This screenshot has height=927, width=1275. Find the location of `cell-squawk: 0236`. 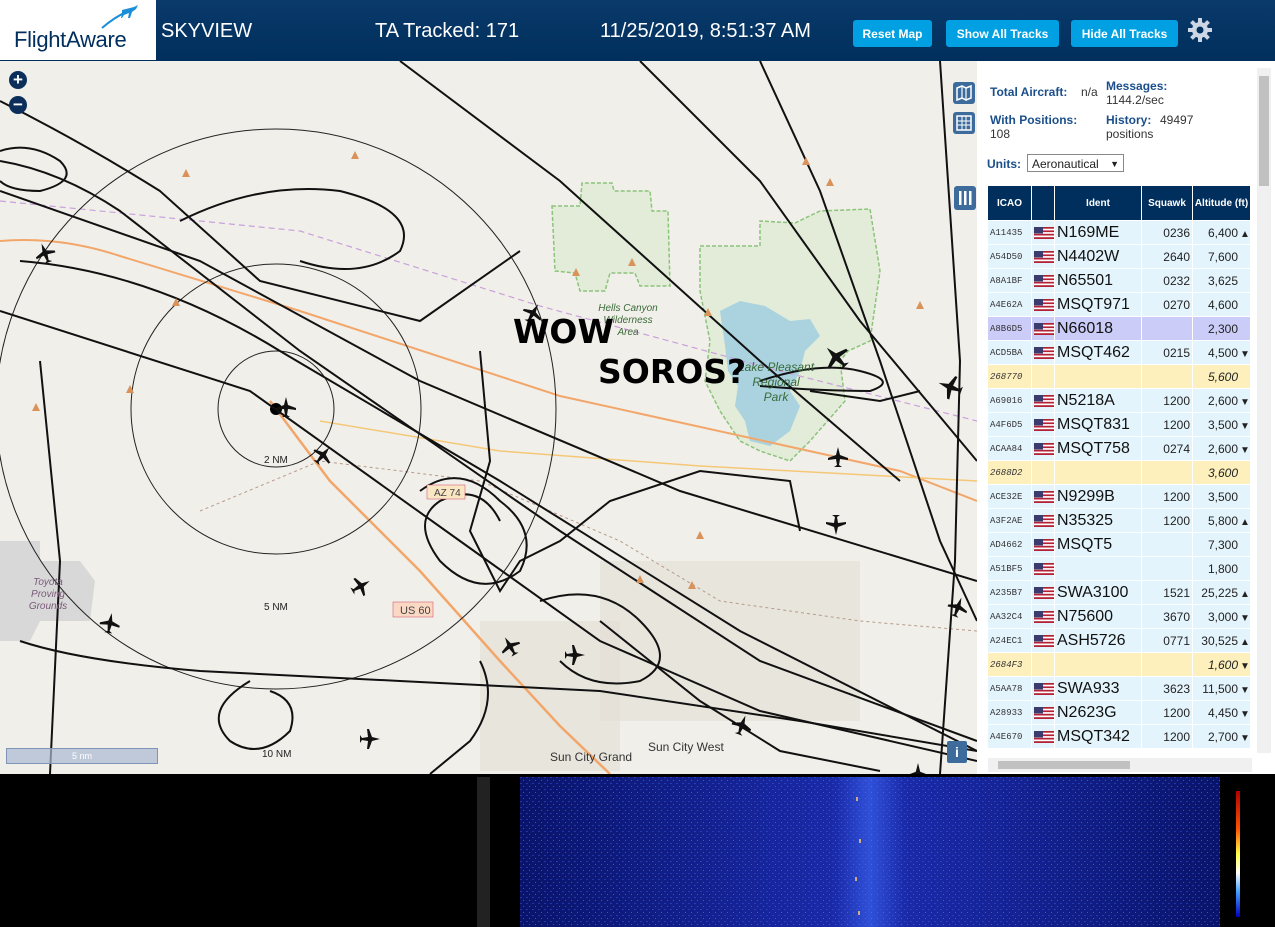

cell-squawk: 0236 is located at coordinates (1167, 232).